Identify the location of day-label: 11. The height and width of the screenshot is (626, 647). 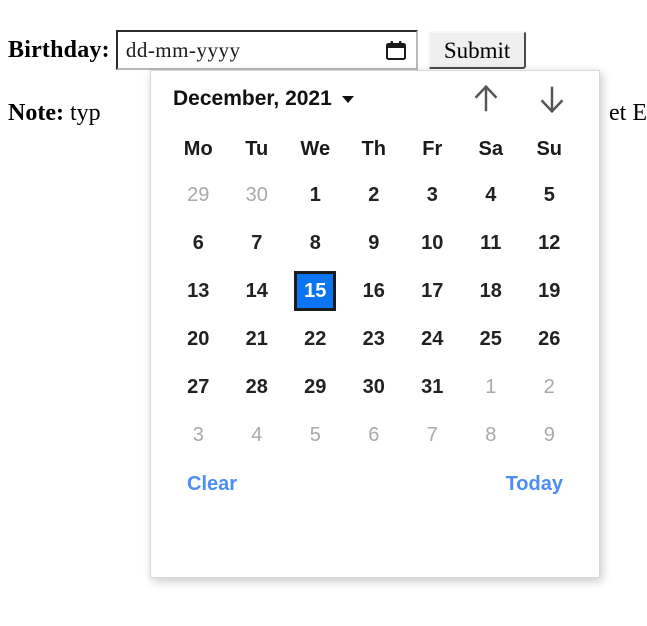
(491, 242).